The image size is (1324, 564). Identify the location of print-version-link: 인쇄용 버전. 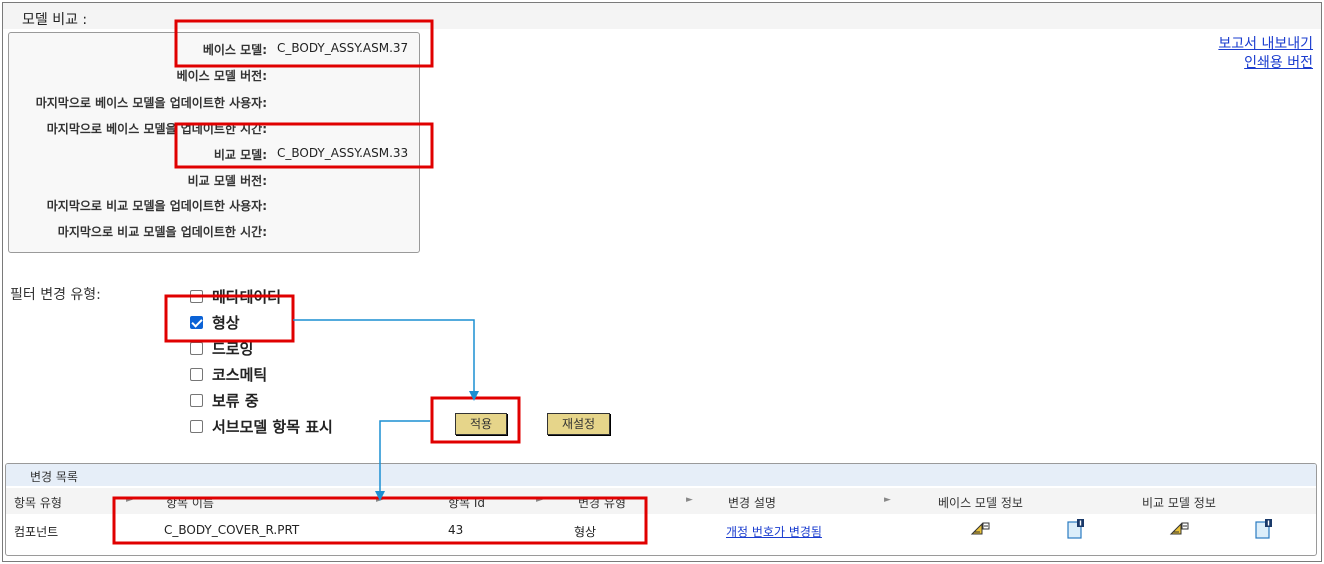
(1265, 63).